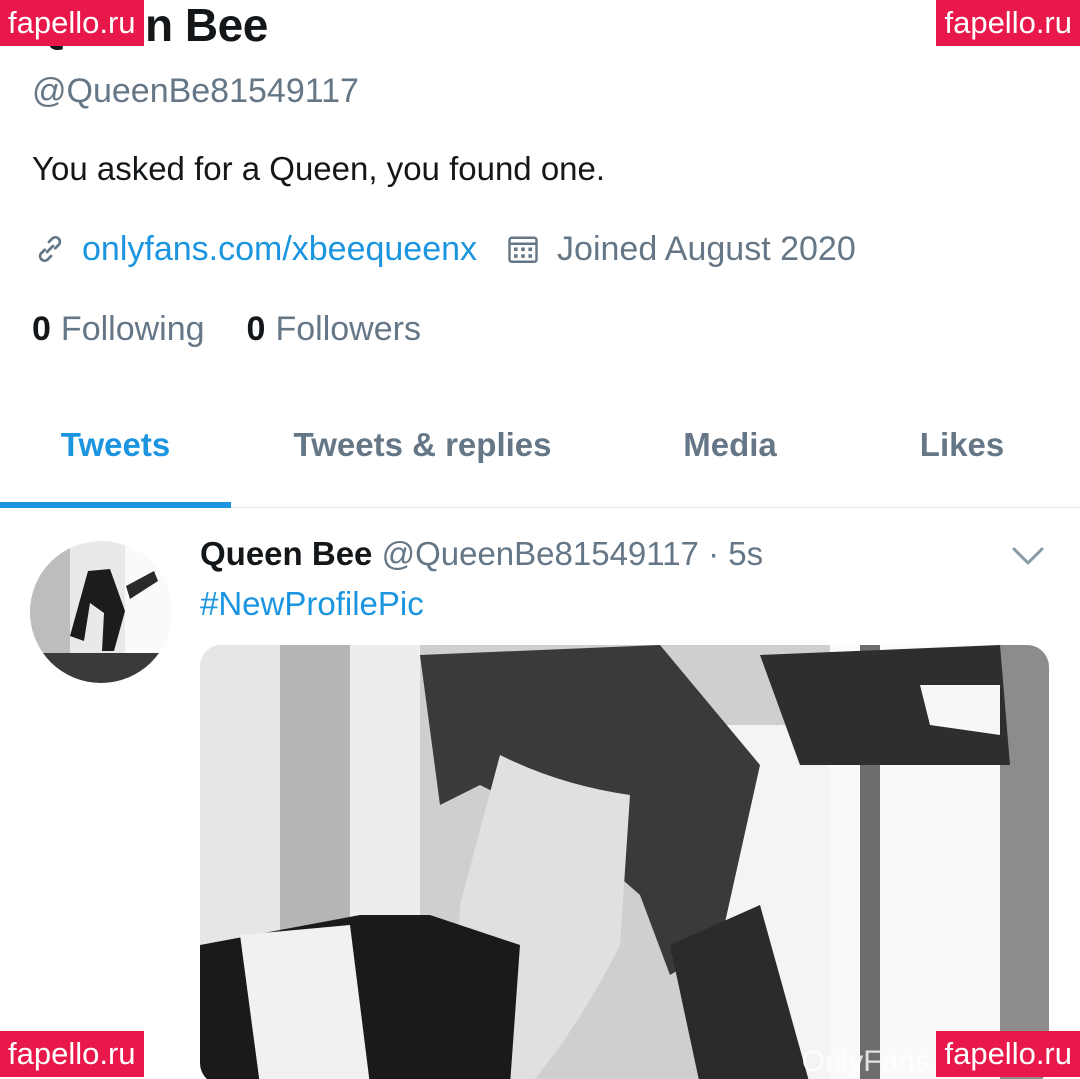 The image size is (1080, 1079). I want to click on joined-date: Joined August 2020, so click(706, 248).